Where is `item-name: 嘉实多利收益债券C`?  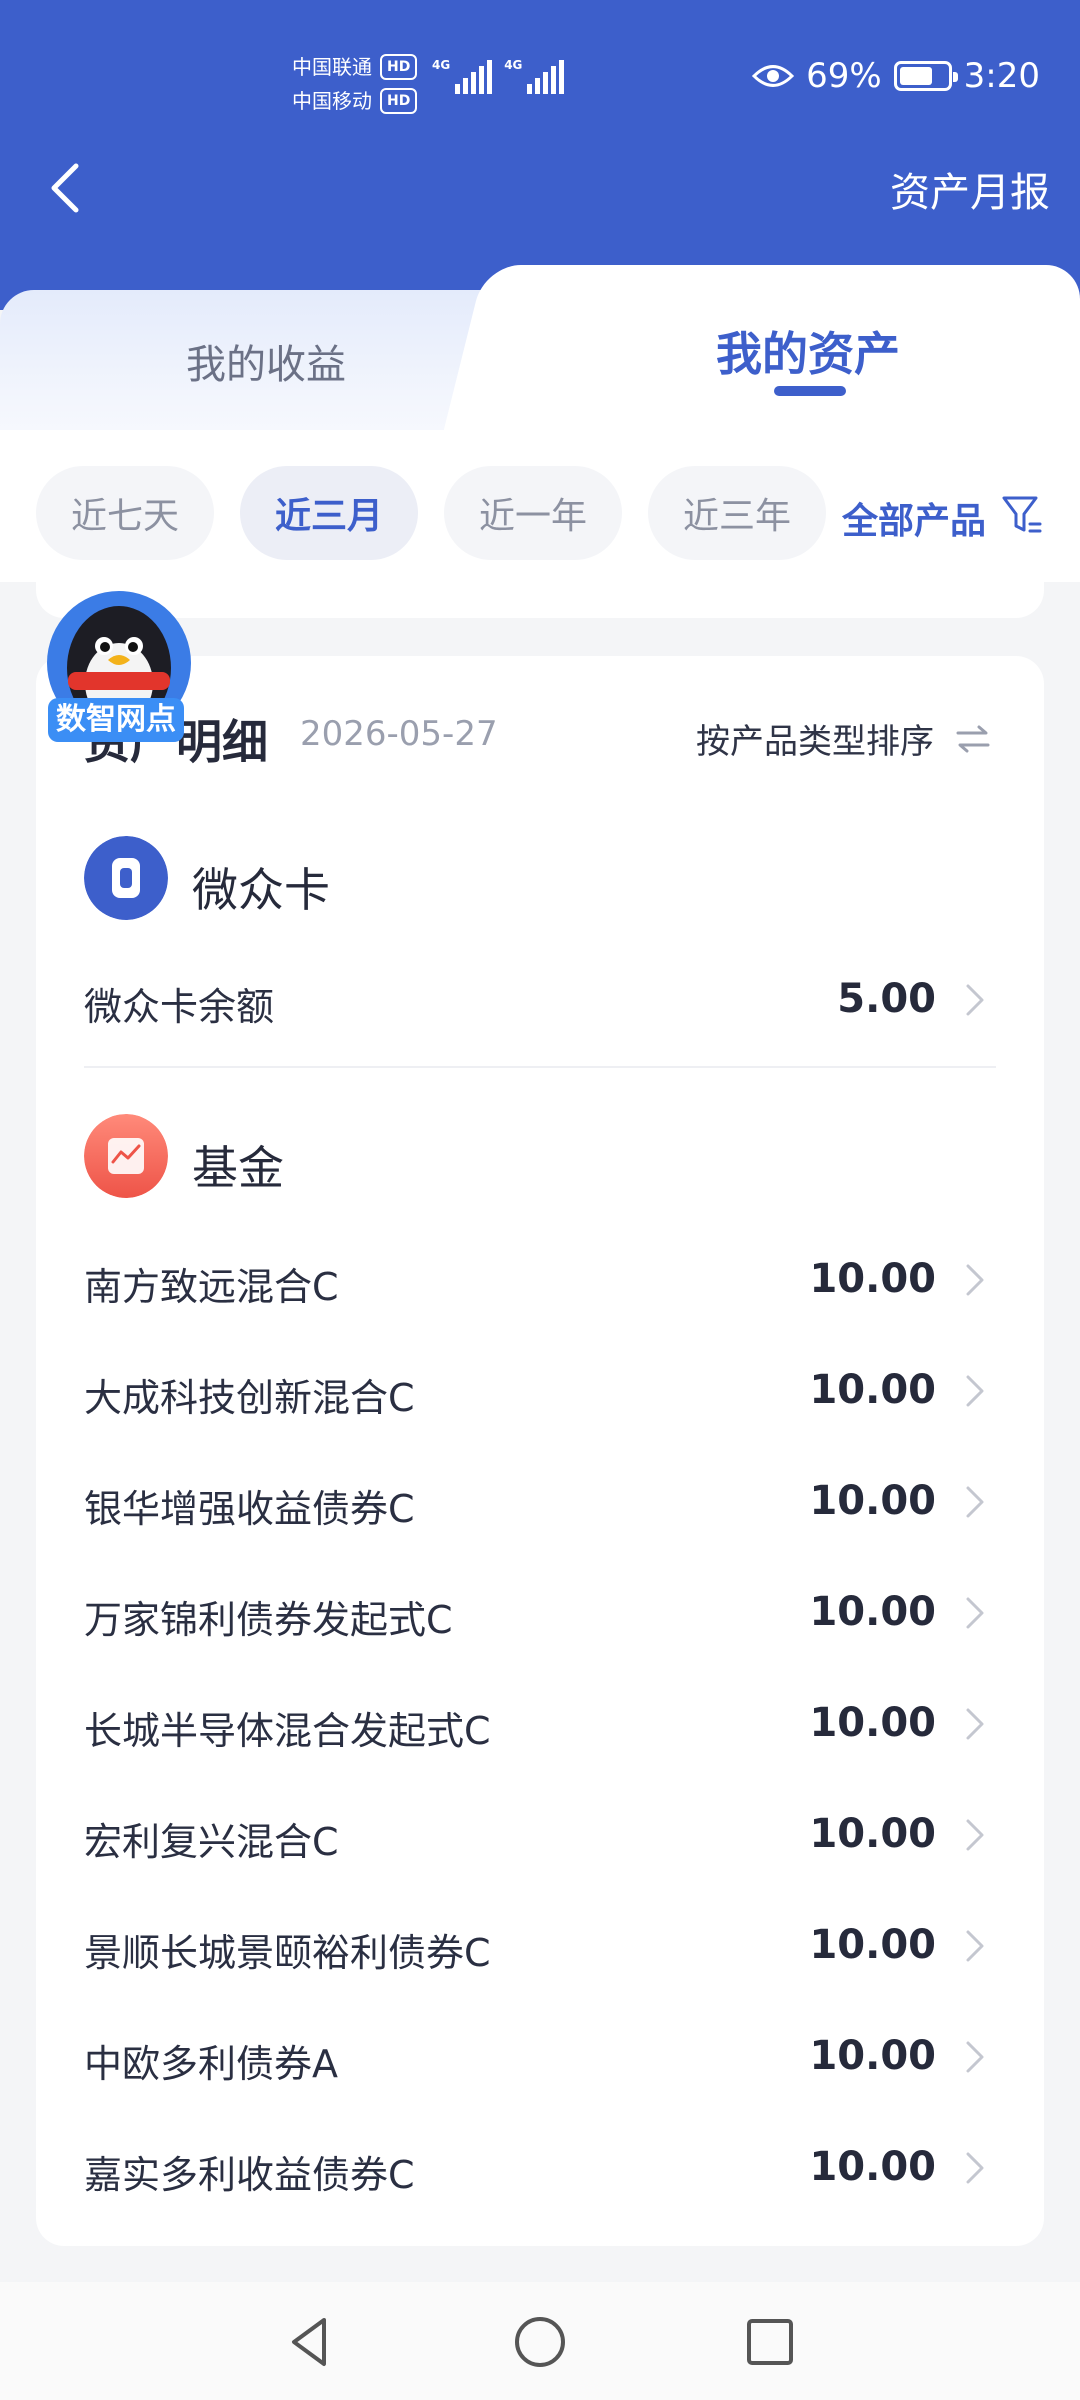 item-name: 嘉实多利收益债券C is located at coordinates (249, 2175).